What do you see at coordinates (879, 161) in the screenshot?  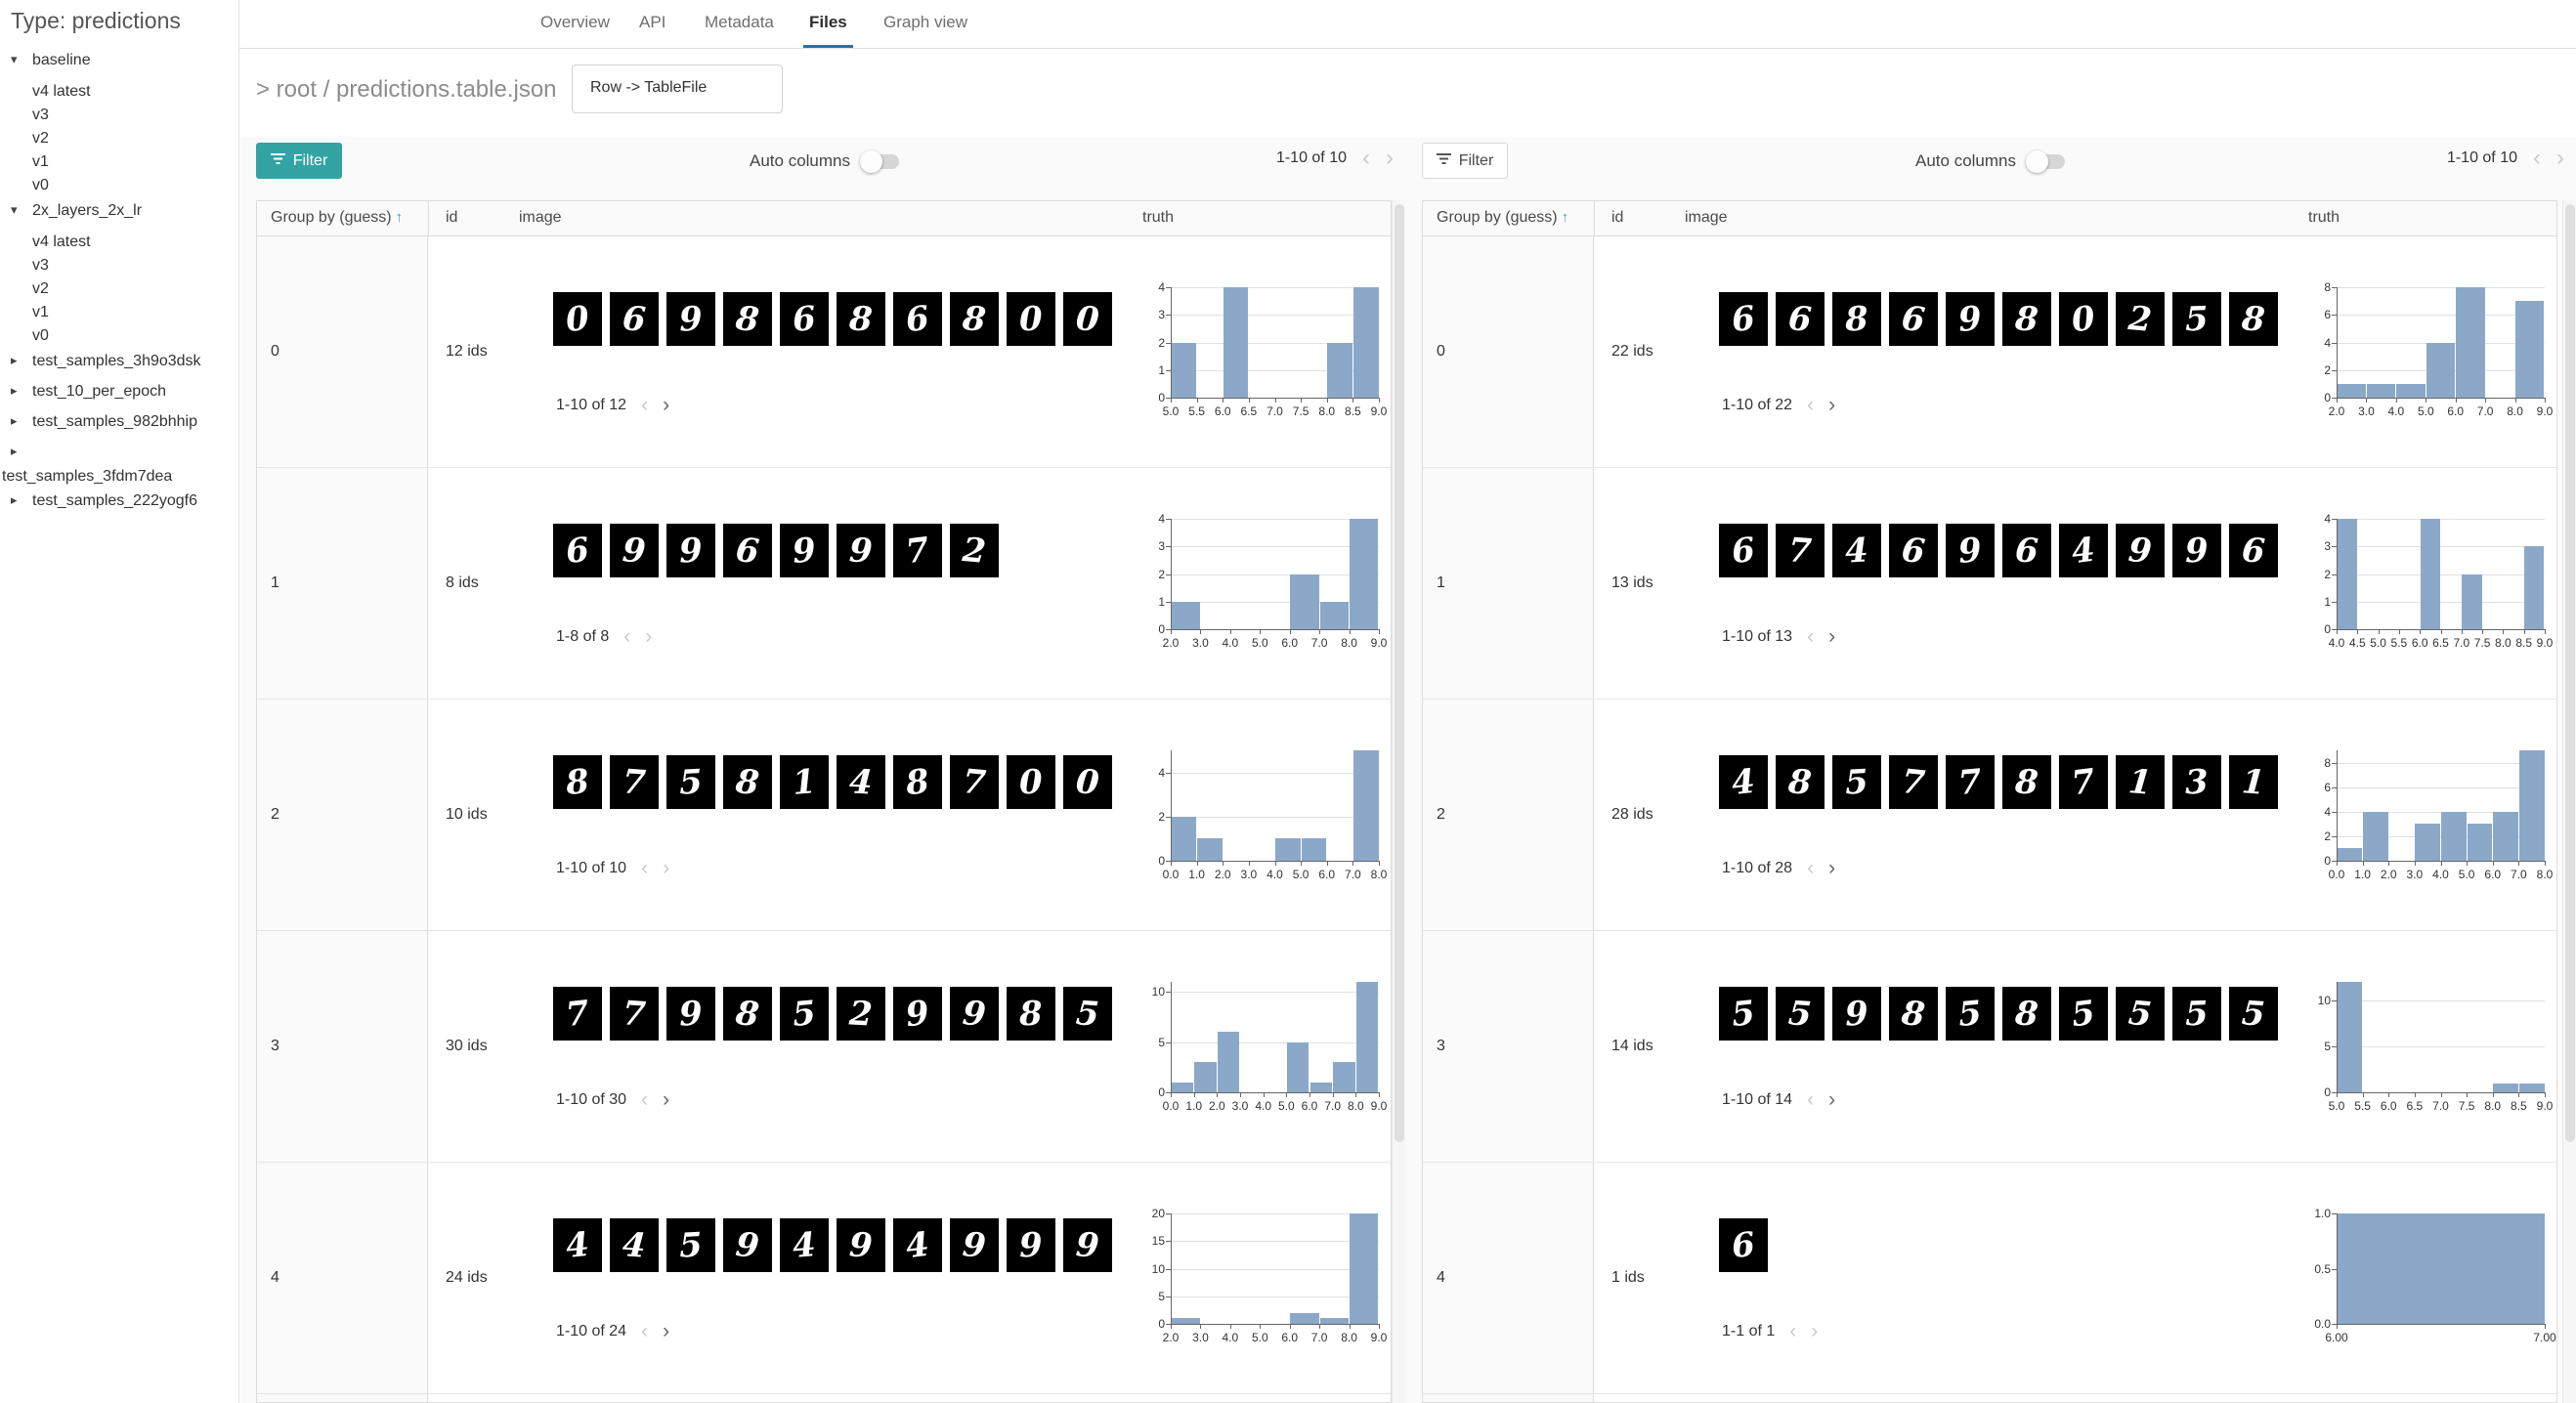 I see `auto-columns-toggle` at bounding box center [879, 161].